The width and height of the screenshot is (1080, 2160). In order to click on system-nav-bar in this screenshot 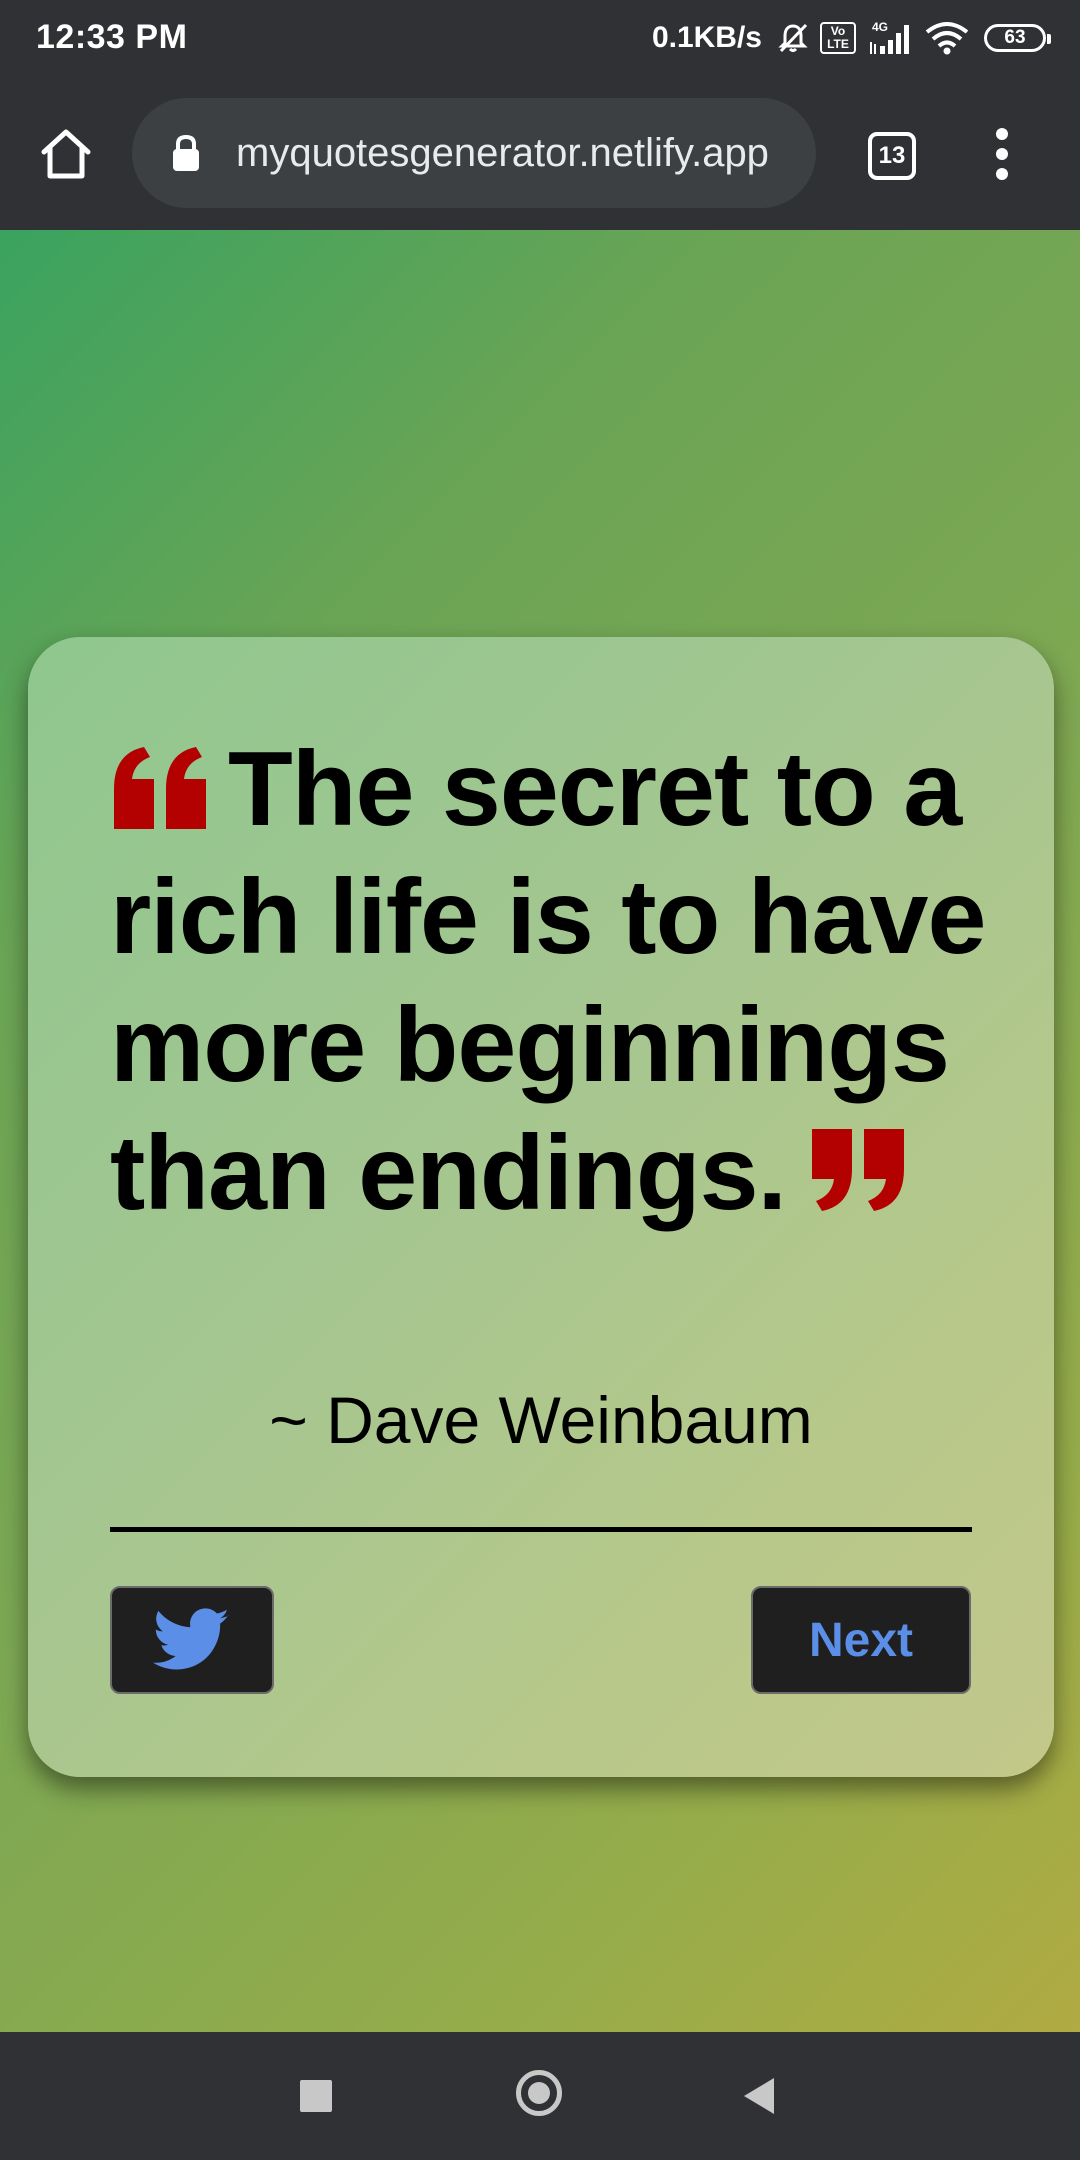, I will do `click(540, 2096)`.